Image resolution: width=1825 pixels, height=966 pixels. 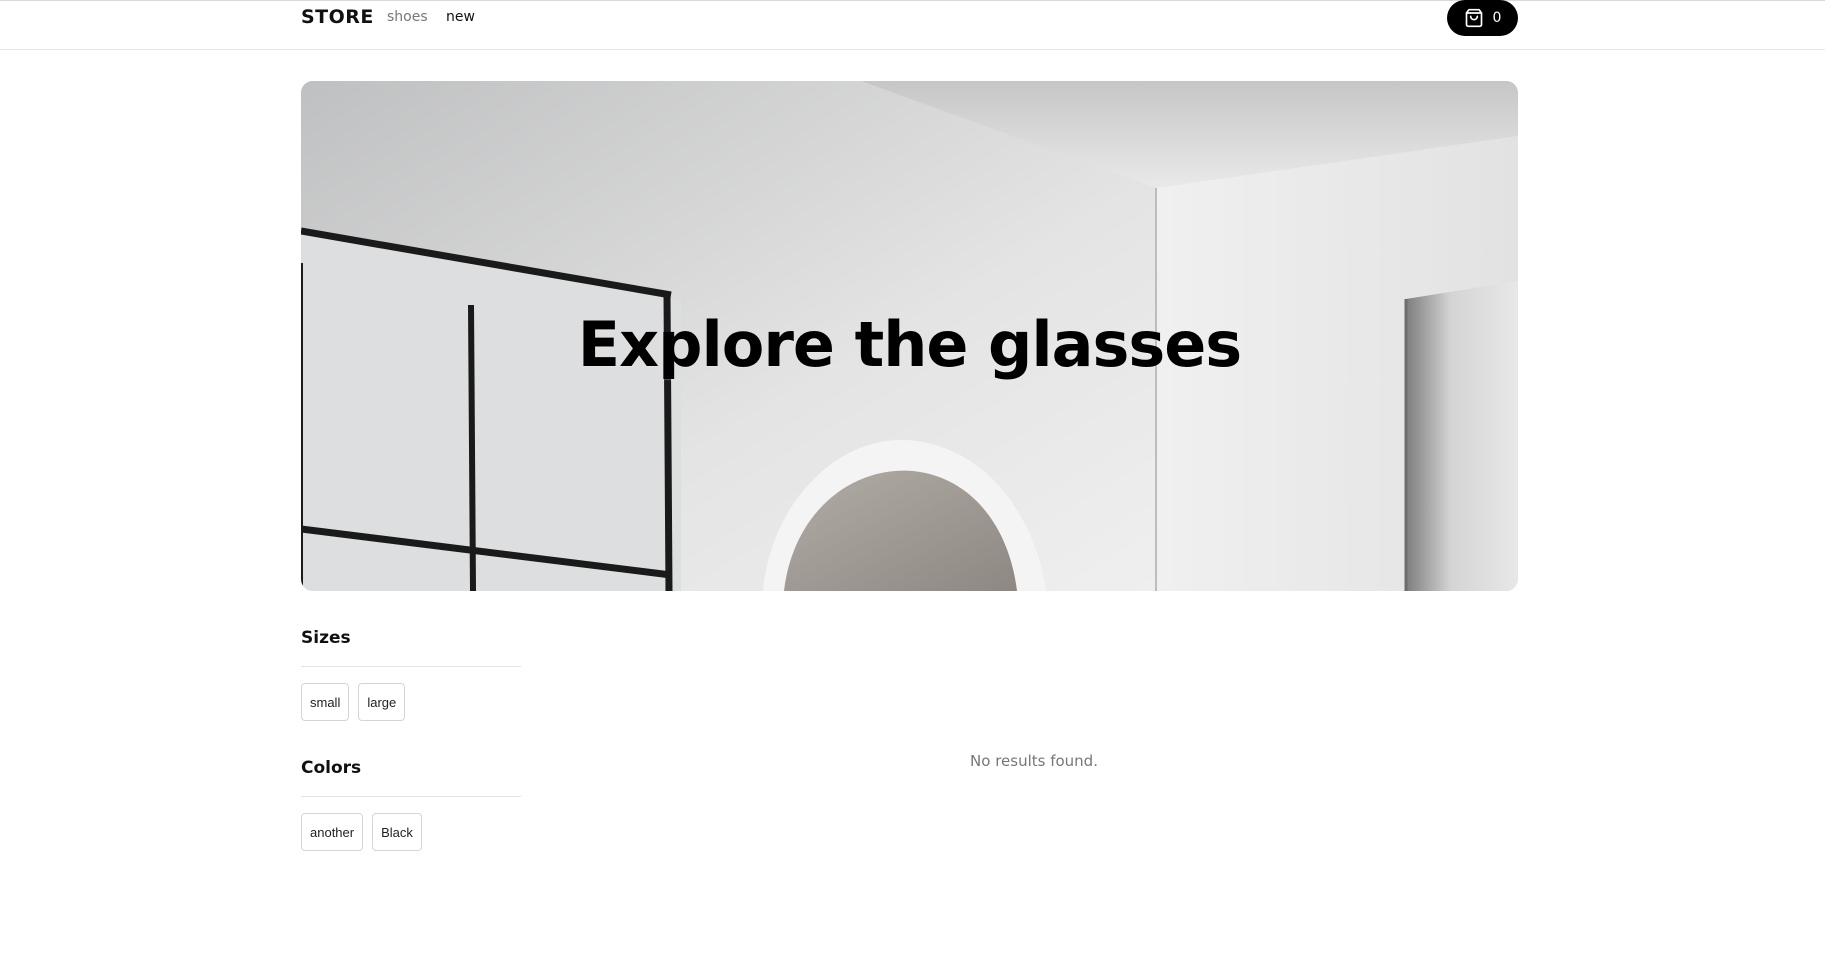 What do you see at coordinates (460, 17) in the screenshot?
I see `nav-link-new: new` at bounding box center [460, 17].